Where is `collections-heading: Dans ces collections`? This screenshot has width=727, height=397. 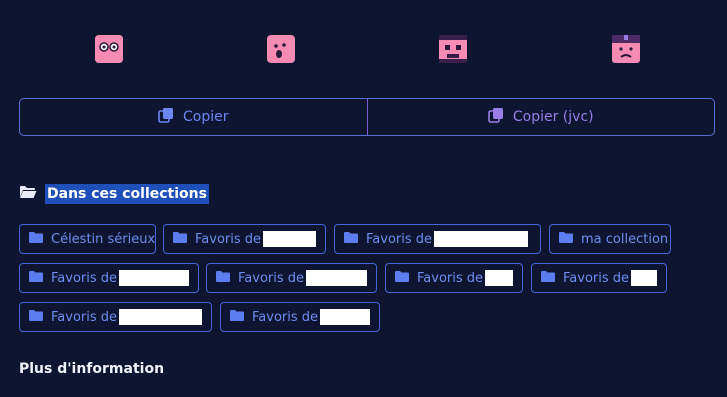
collections-heading: Dans ces collections is located at coordinates (114, 194).